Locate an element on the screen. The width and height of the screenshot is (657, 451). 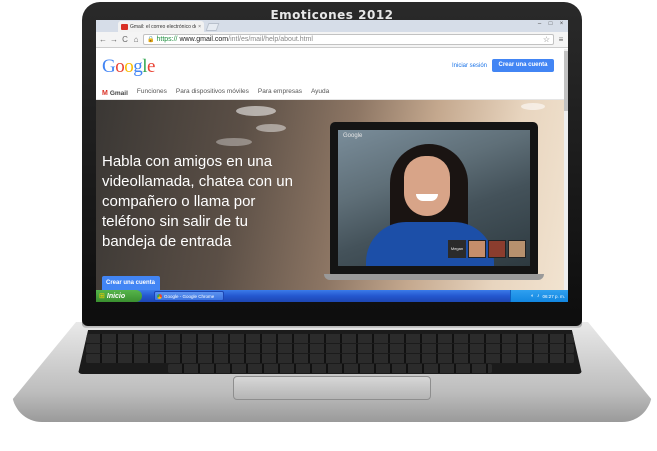
forward-arrow-icon: → is located at coordinates (114, 39).